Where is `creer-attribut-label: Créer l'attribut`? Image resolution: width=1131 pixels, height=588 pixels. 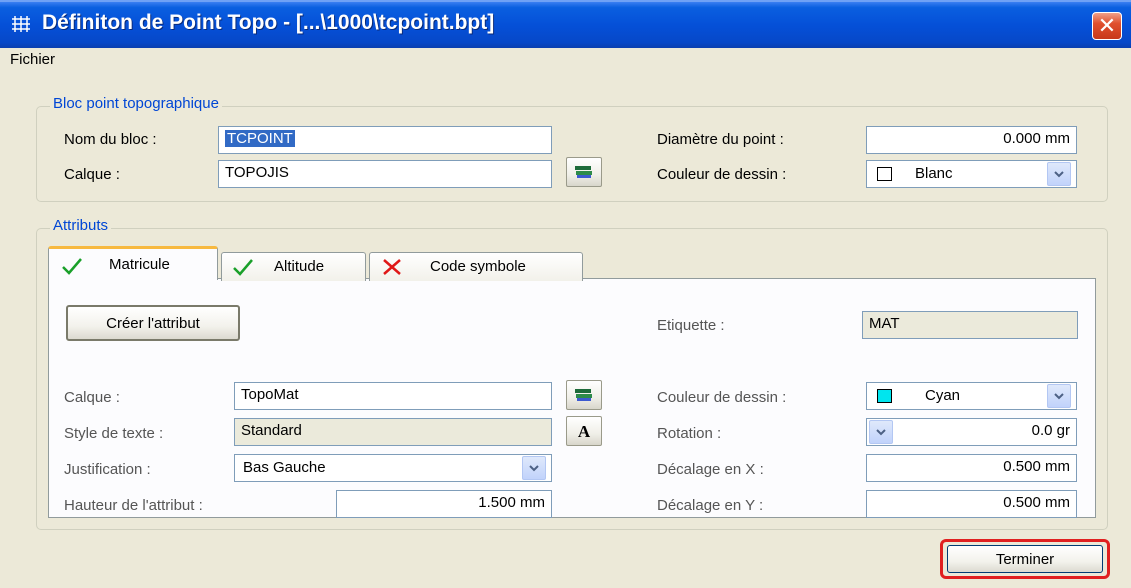 creer-attribut-label: Créer l'attribut is located at coordinates (153, 323).